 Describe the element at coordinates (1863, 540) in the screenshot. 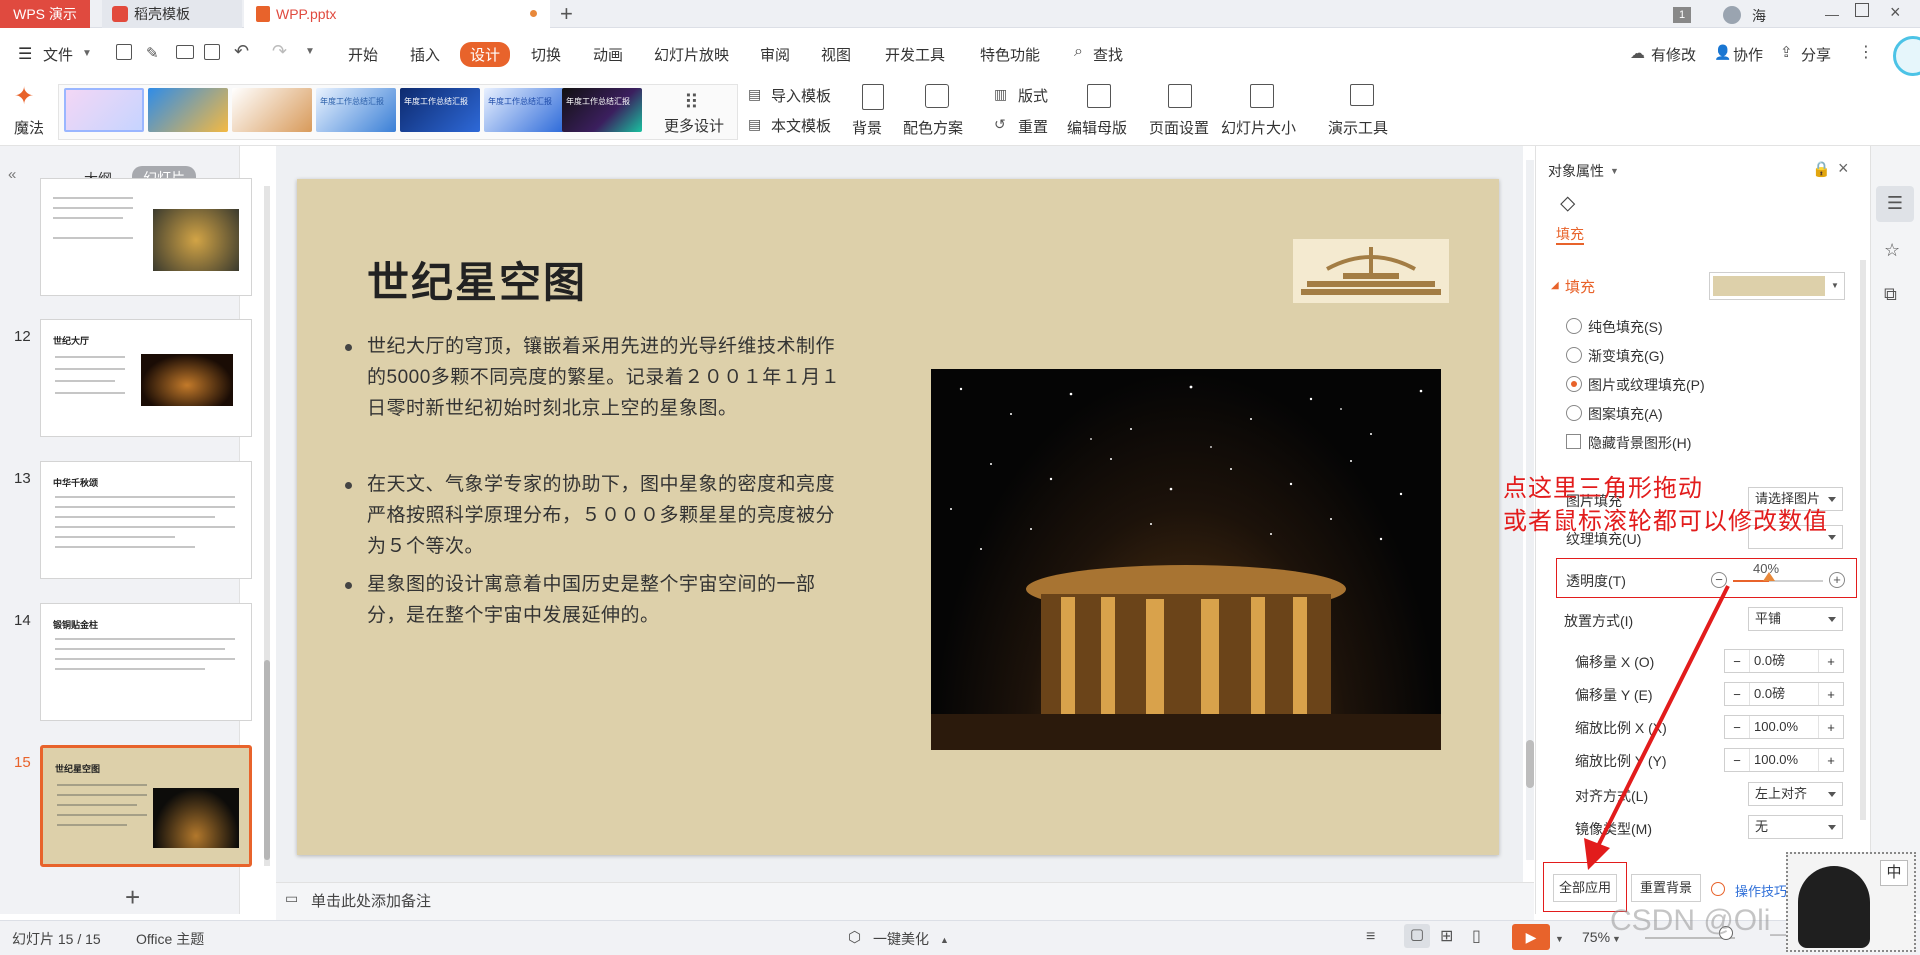

I see `panel-scrollbar` at that location.